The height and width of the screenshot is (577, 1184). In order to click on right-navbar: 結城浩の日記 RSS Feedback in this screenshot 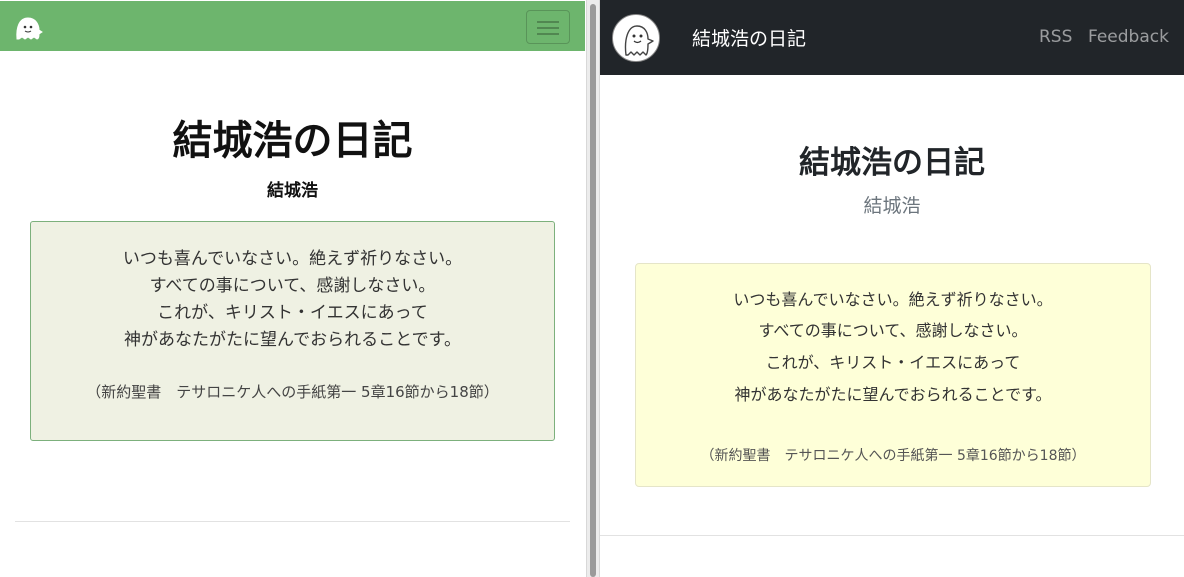, I will do `click(892, 37)`.